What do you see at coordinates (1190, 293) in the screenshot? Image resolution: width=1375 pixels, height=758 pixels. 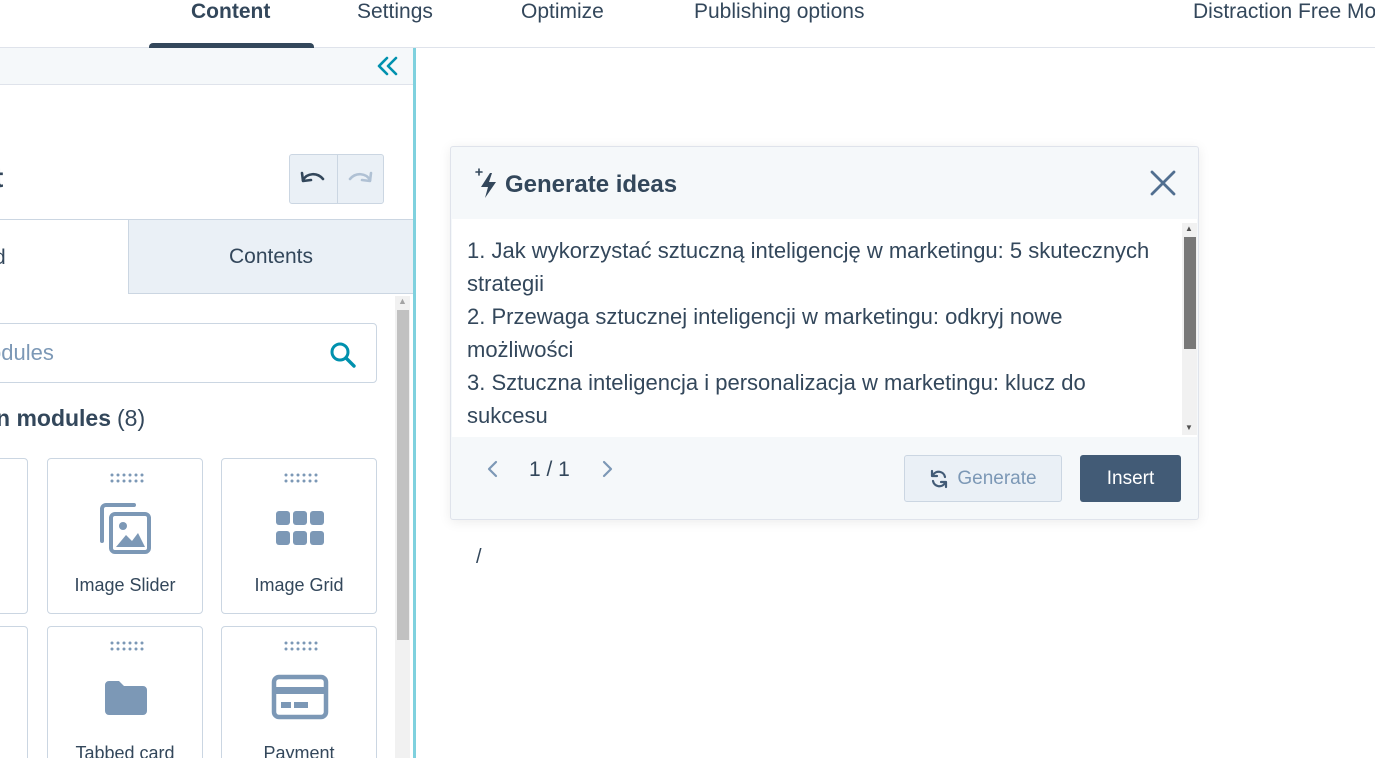 I see `ideas-scrollbar-thumb` at bounding box center [1190, 293].